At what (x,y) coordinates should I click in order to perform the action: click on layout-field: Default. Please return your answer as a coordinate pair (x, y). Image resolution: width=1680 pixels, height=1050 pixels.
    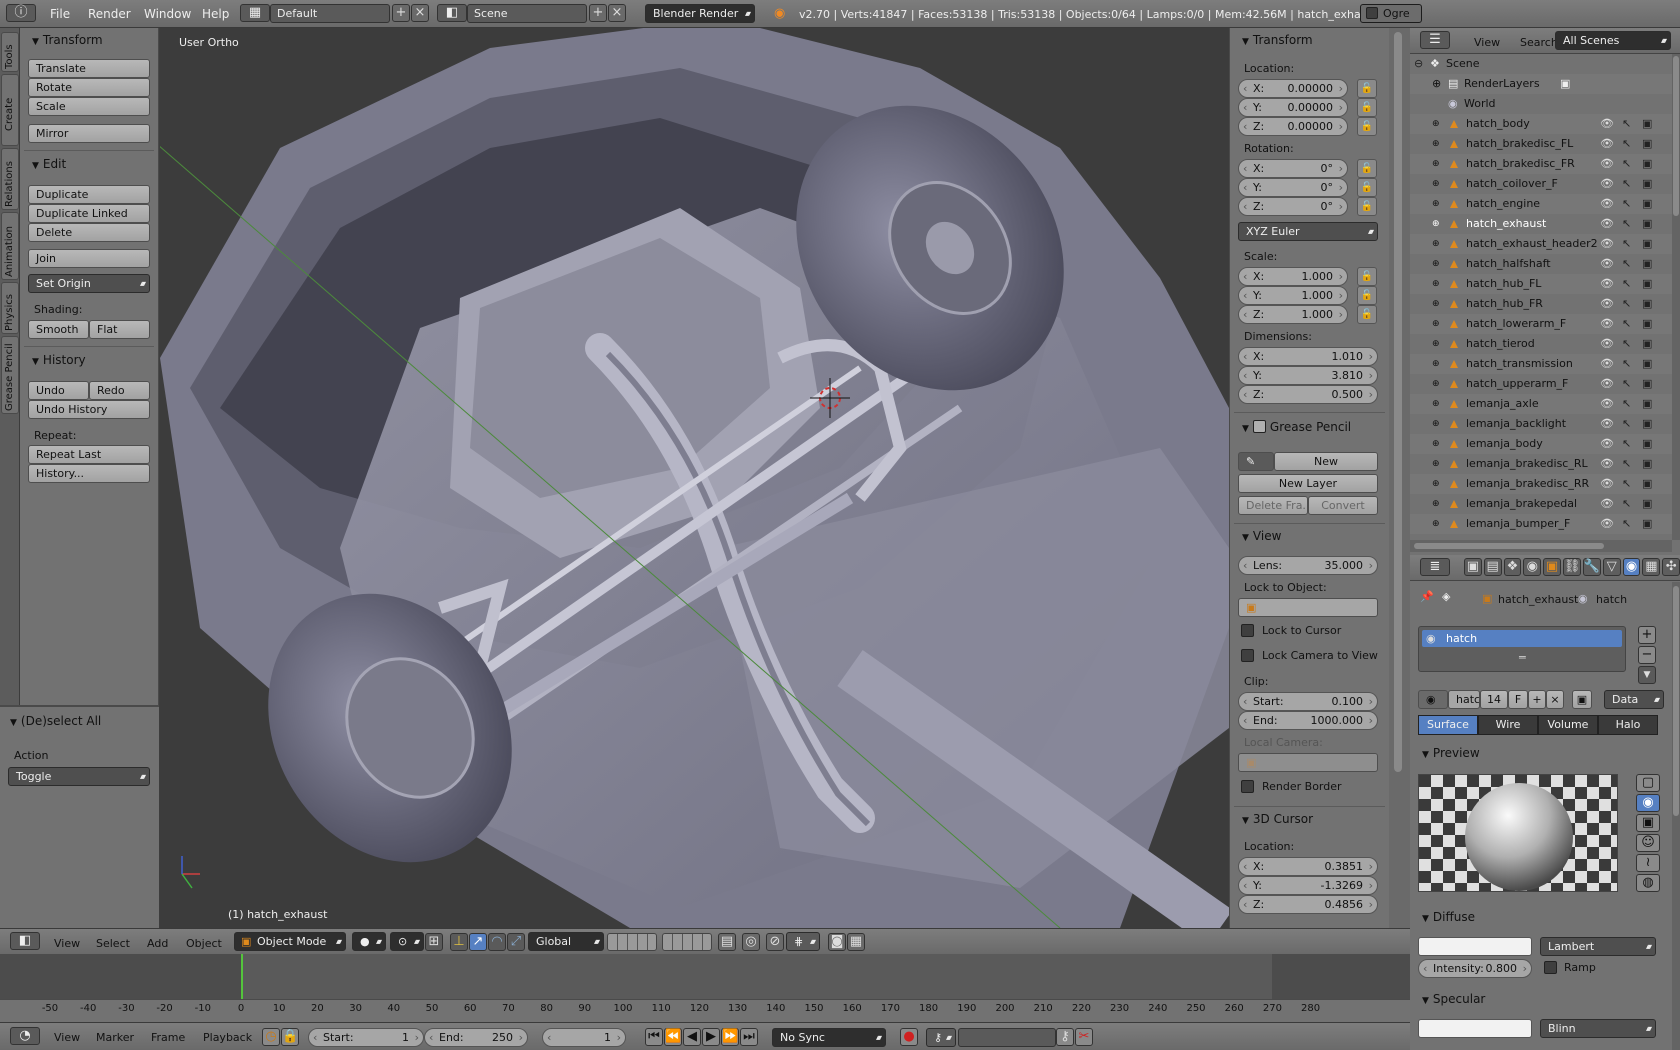
    Looking at the image, I should click on (330, 13).